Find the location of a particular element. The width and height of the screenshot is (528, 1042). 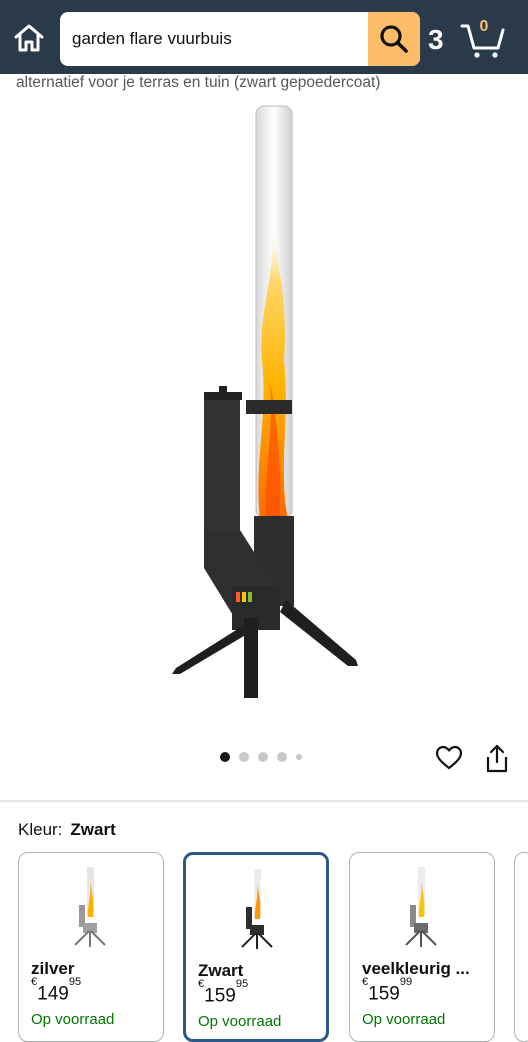

variant-card-zilver: zilver €14995 Op voorraad is located at coordinates (91, 947).